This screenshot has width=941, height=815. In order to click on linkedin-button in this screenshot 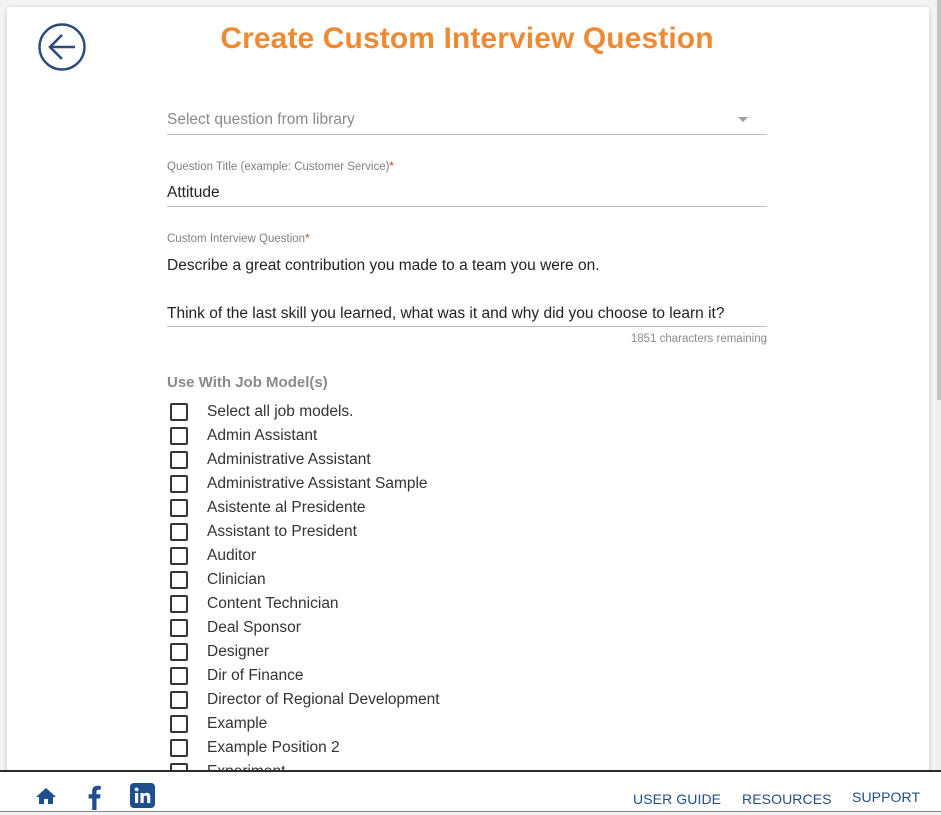, I will do `click(142, 795)`.